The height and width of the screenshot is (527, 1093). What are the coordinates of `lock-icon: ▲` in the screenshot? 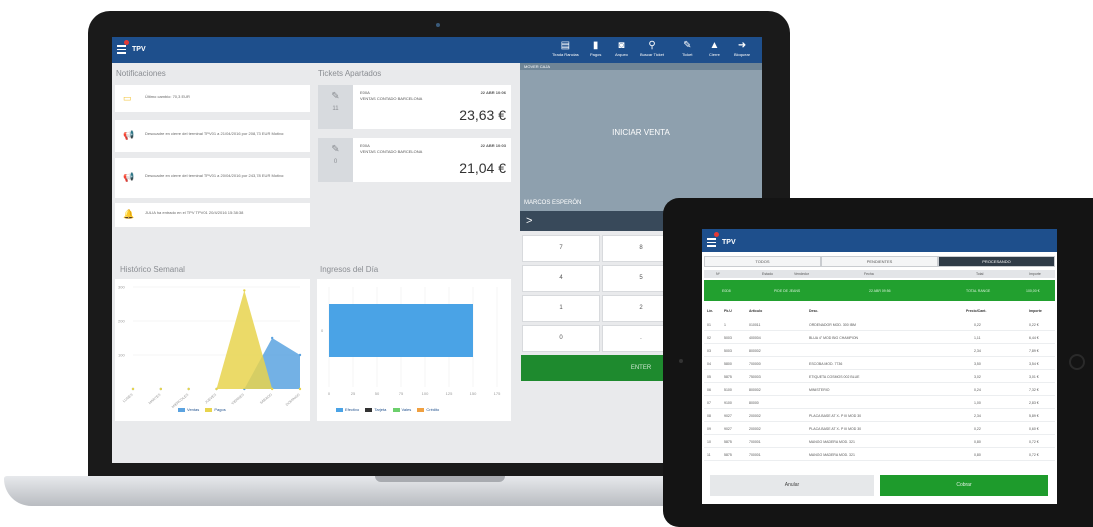 It's located at (714, 45).